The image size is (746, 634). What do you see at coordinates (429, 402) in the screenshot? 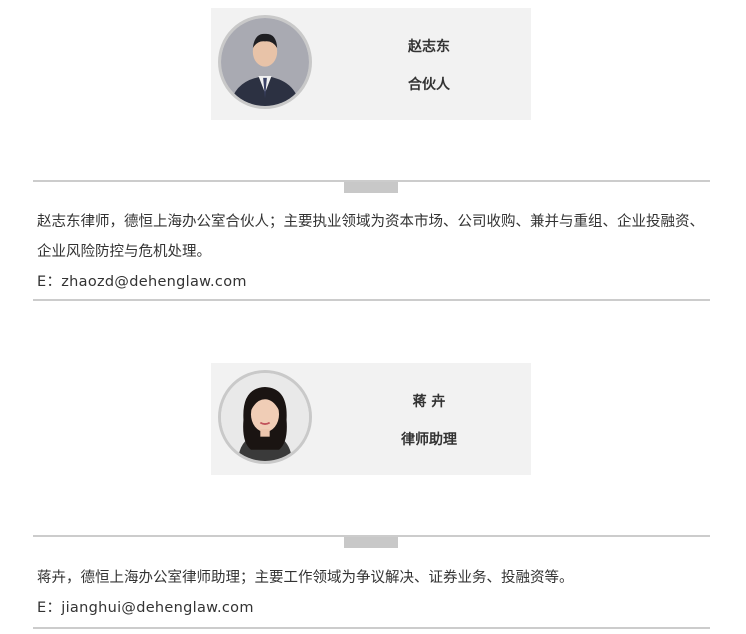
I see `person-name: 蒋 卉` at bounding box center [429, 402].